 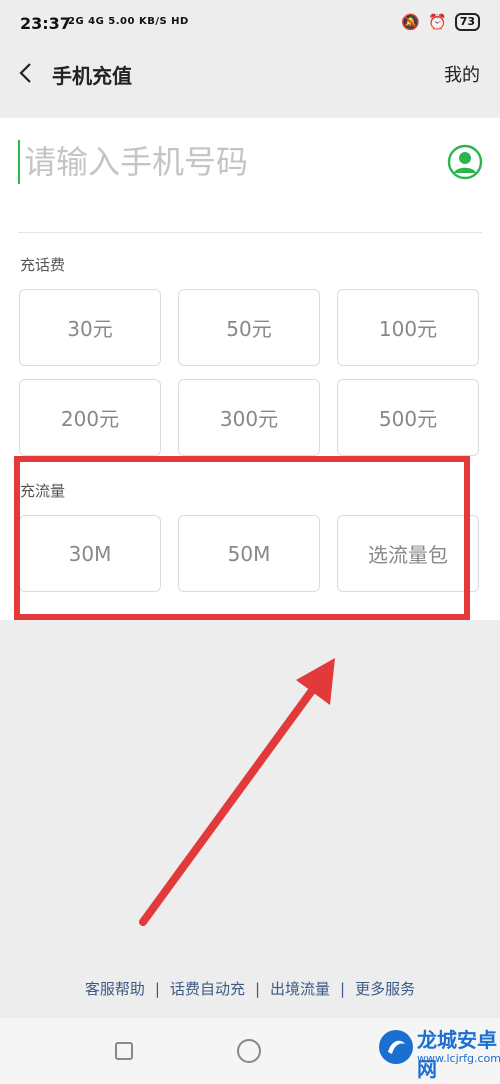 I want to click on watermark-logo-icon, so click(x=396, y=1047).